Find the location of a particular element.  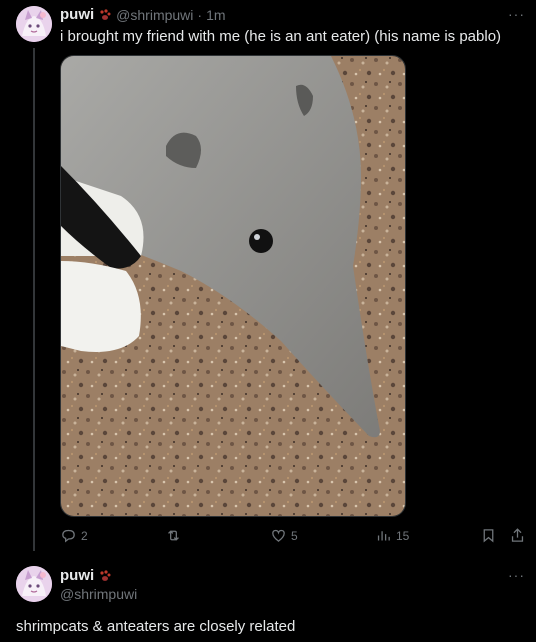

post-header: puwi is located at coordinates (86, 575).